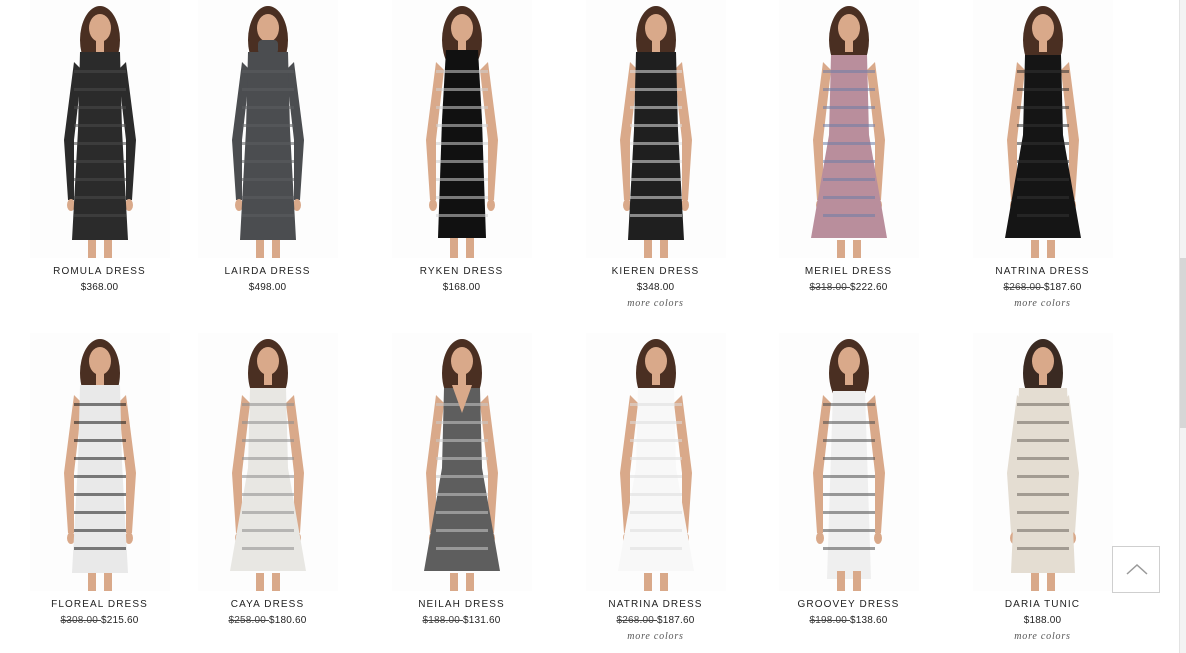  I want to click on product-card: RYKEN DRESS $168.00, so click(461, 146).